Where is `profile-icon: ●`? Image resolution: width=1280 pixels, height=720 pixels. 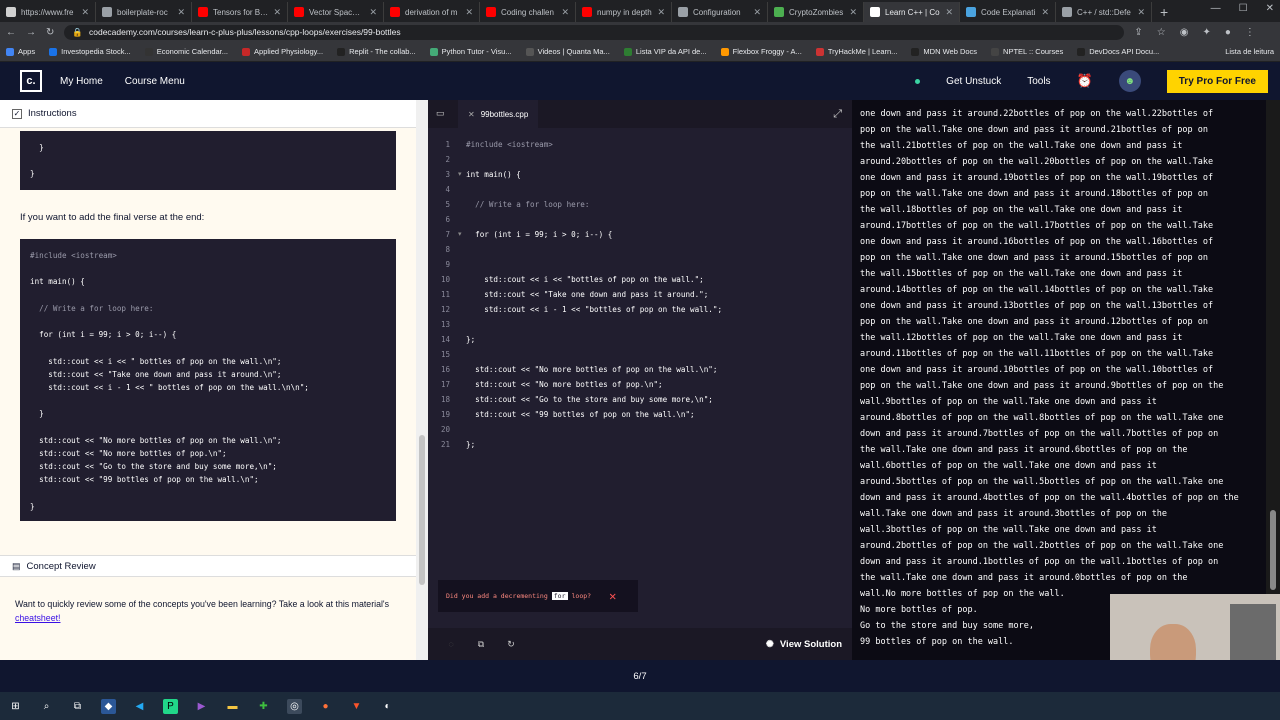 profile-icon: ● is located at coordinates (1228, 32).